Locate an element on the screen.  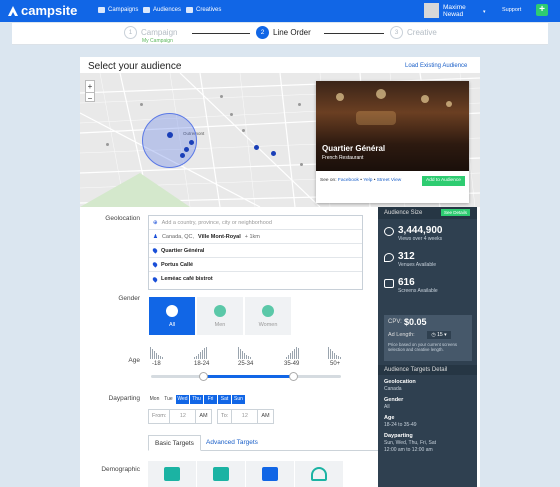
briefcase-icon is located at coordinates (172, 474).